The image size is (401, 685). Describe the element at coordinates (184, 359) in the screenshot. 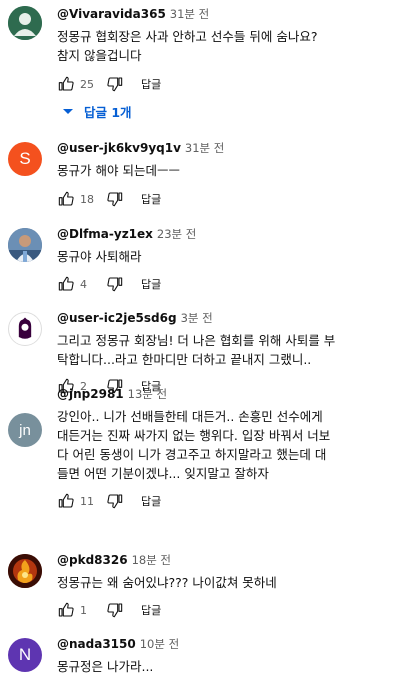

I see `comment-line: 탁합니다...라고 한마디만 더하고 끝내지 그랬니..` at that location.